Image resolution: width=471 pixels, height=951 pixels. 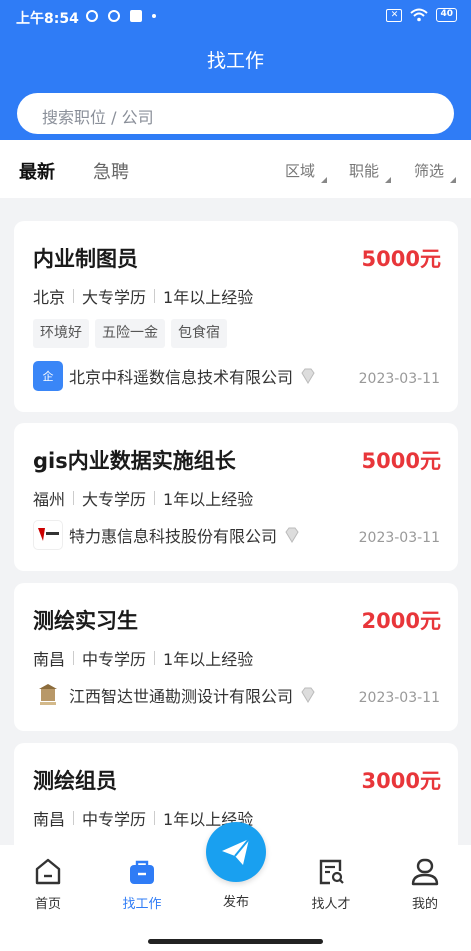 What do you see at coordinates (331, 872) in the screenshot?
I see `search-resume-icon` at bounding box center [331, 872].